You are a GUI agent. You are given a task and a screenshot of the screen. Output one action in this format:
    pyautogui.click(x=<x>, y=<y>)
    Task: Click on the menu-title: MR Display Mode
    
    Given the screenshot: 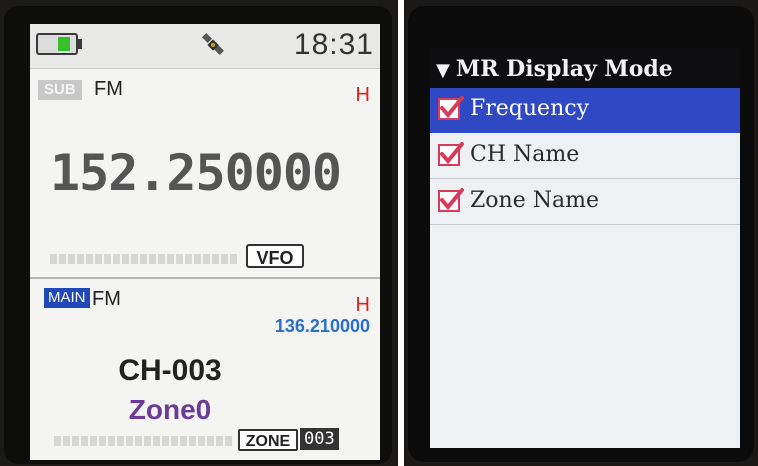 What is the action you would take?
    pyautogui.click(x=564, y=69)
    